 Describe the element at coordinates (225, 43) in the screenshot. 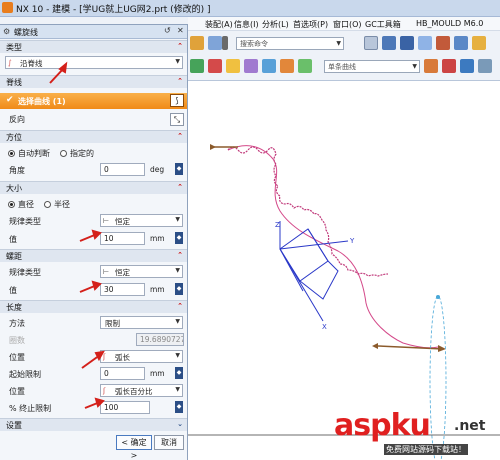

I see `dropdown-icon` at that location.